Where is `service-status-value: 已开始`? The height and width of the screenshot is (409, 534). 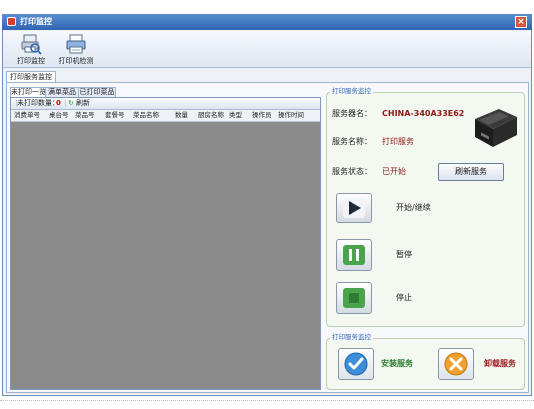 service-status-value: 已开始 is located at coordinates (394, 171).